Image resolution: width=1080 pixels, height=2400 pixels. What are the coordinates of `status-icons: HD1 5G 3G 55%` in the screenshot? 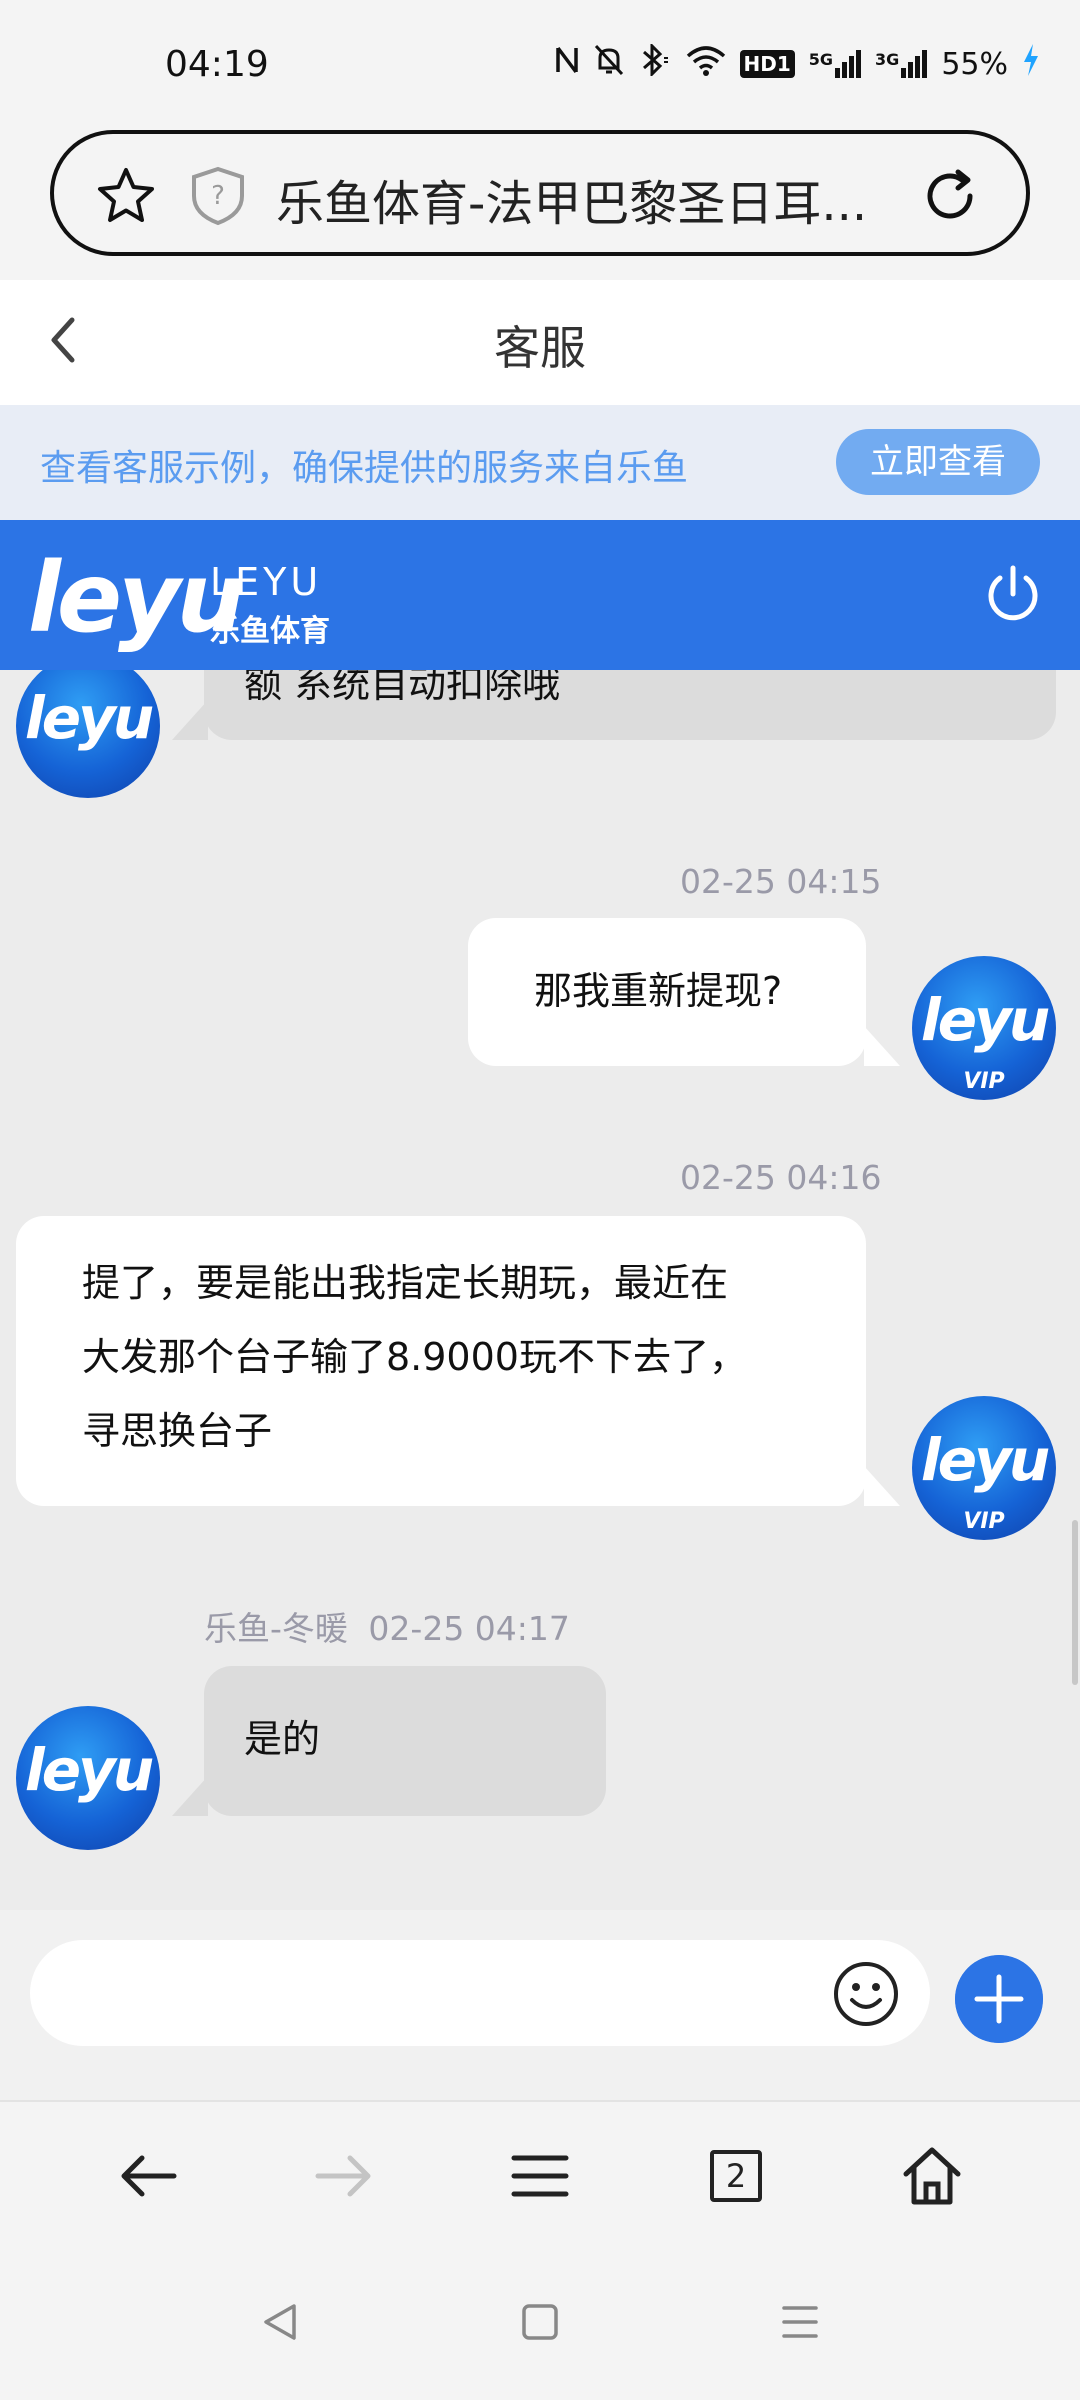 It's located at (797, 63).